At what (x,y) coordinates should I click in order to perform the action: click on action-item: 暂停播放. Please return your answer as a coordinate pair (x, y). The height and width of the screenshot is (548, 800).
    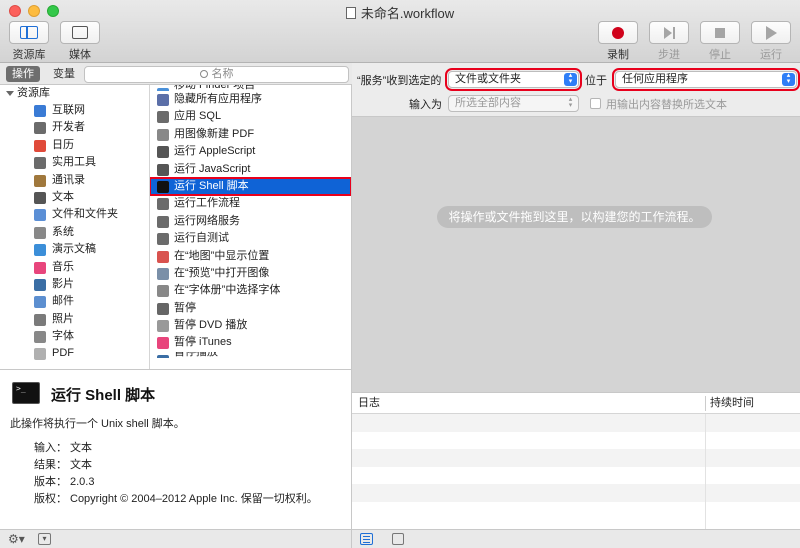
    Looking at the image, I should click on (250, 355).